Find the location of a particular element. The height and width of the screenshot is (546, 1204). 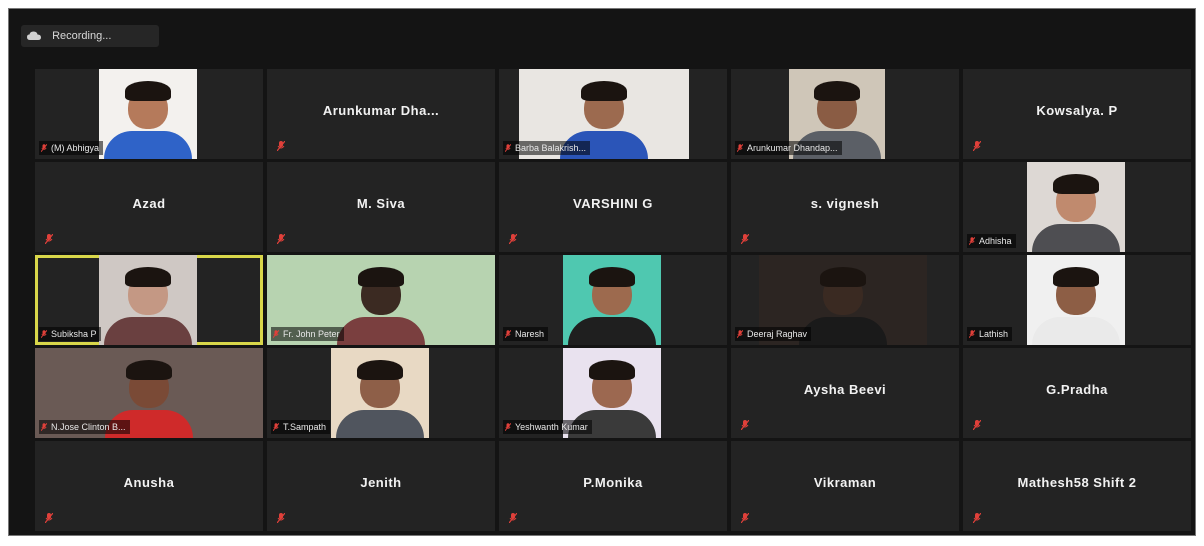

participant-name: M. Siva is located at coordinates (381, 203).